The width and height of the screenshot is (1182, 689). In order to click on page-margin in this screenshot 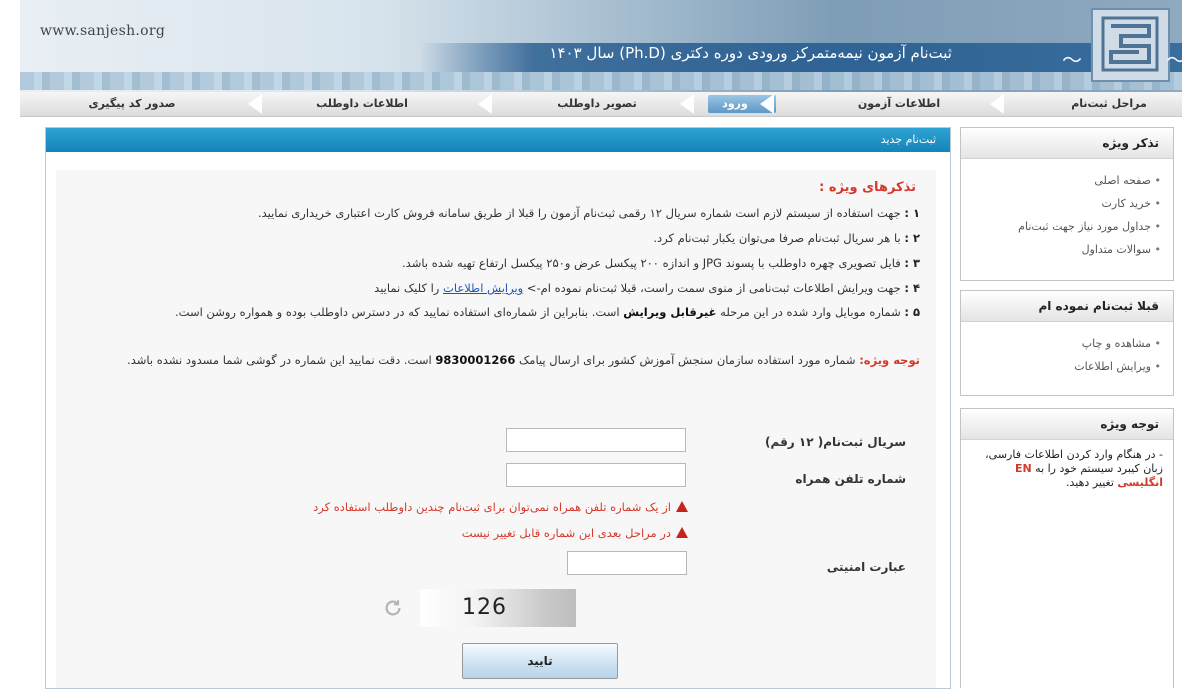, I will do `click(10, 343)`.